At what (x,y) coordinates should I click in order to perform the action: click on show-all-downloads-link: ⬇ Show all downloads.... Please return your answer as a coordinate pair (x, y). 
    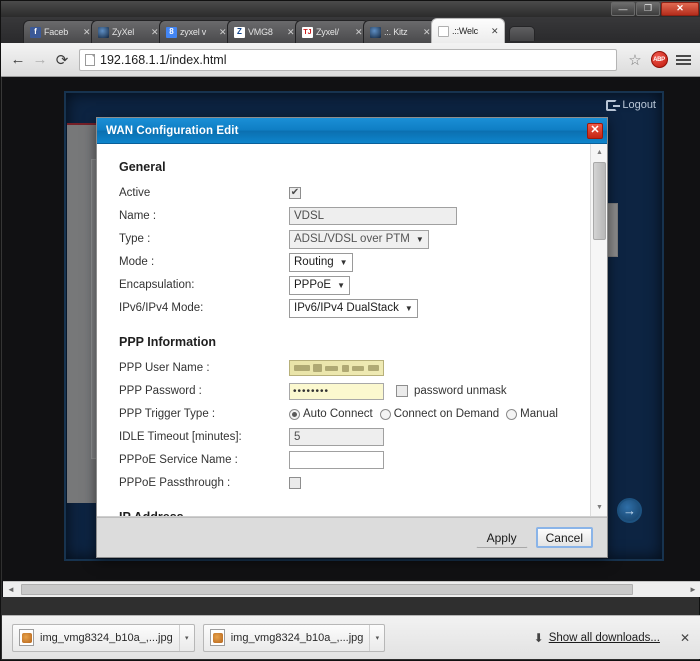
    Looking at the image, I should click on (597, 638).